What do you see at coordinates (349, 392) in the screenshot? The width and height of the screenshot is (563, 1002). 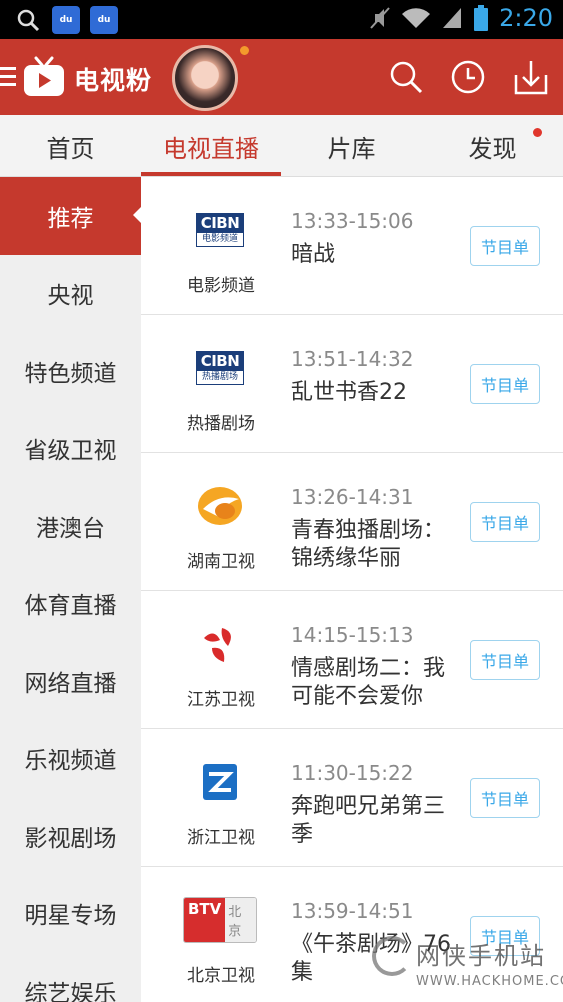 I see `program-title: 乱世书香22` at bounding box center [349, 392].